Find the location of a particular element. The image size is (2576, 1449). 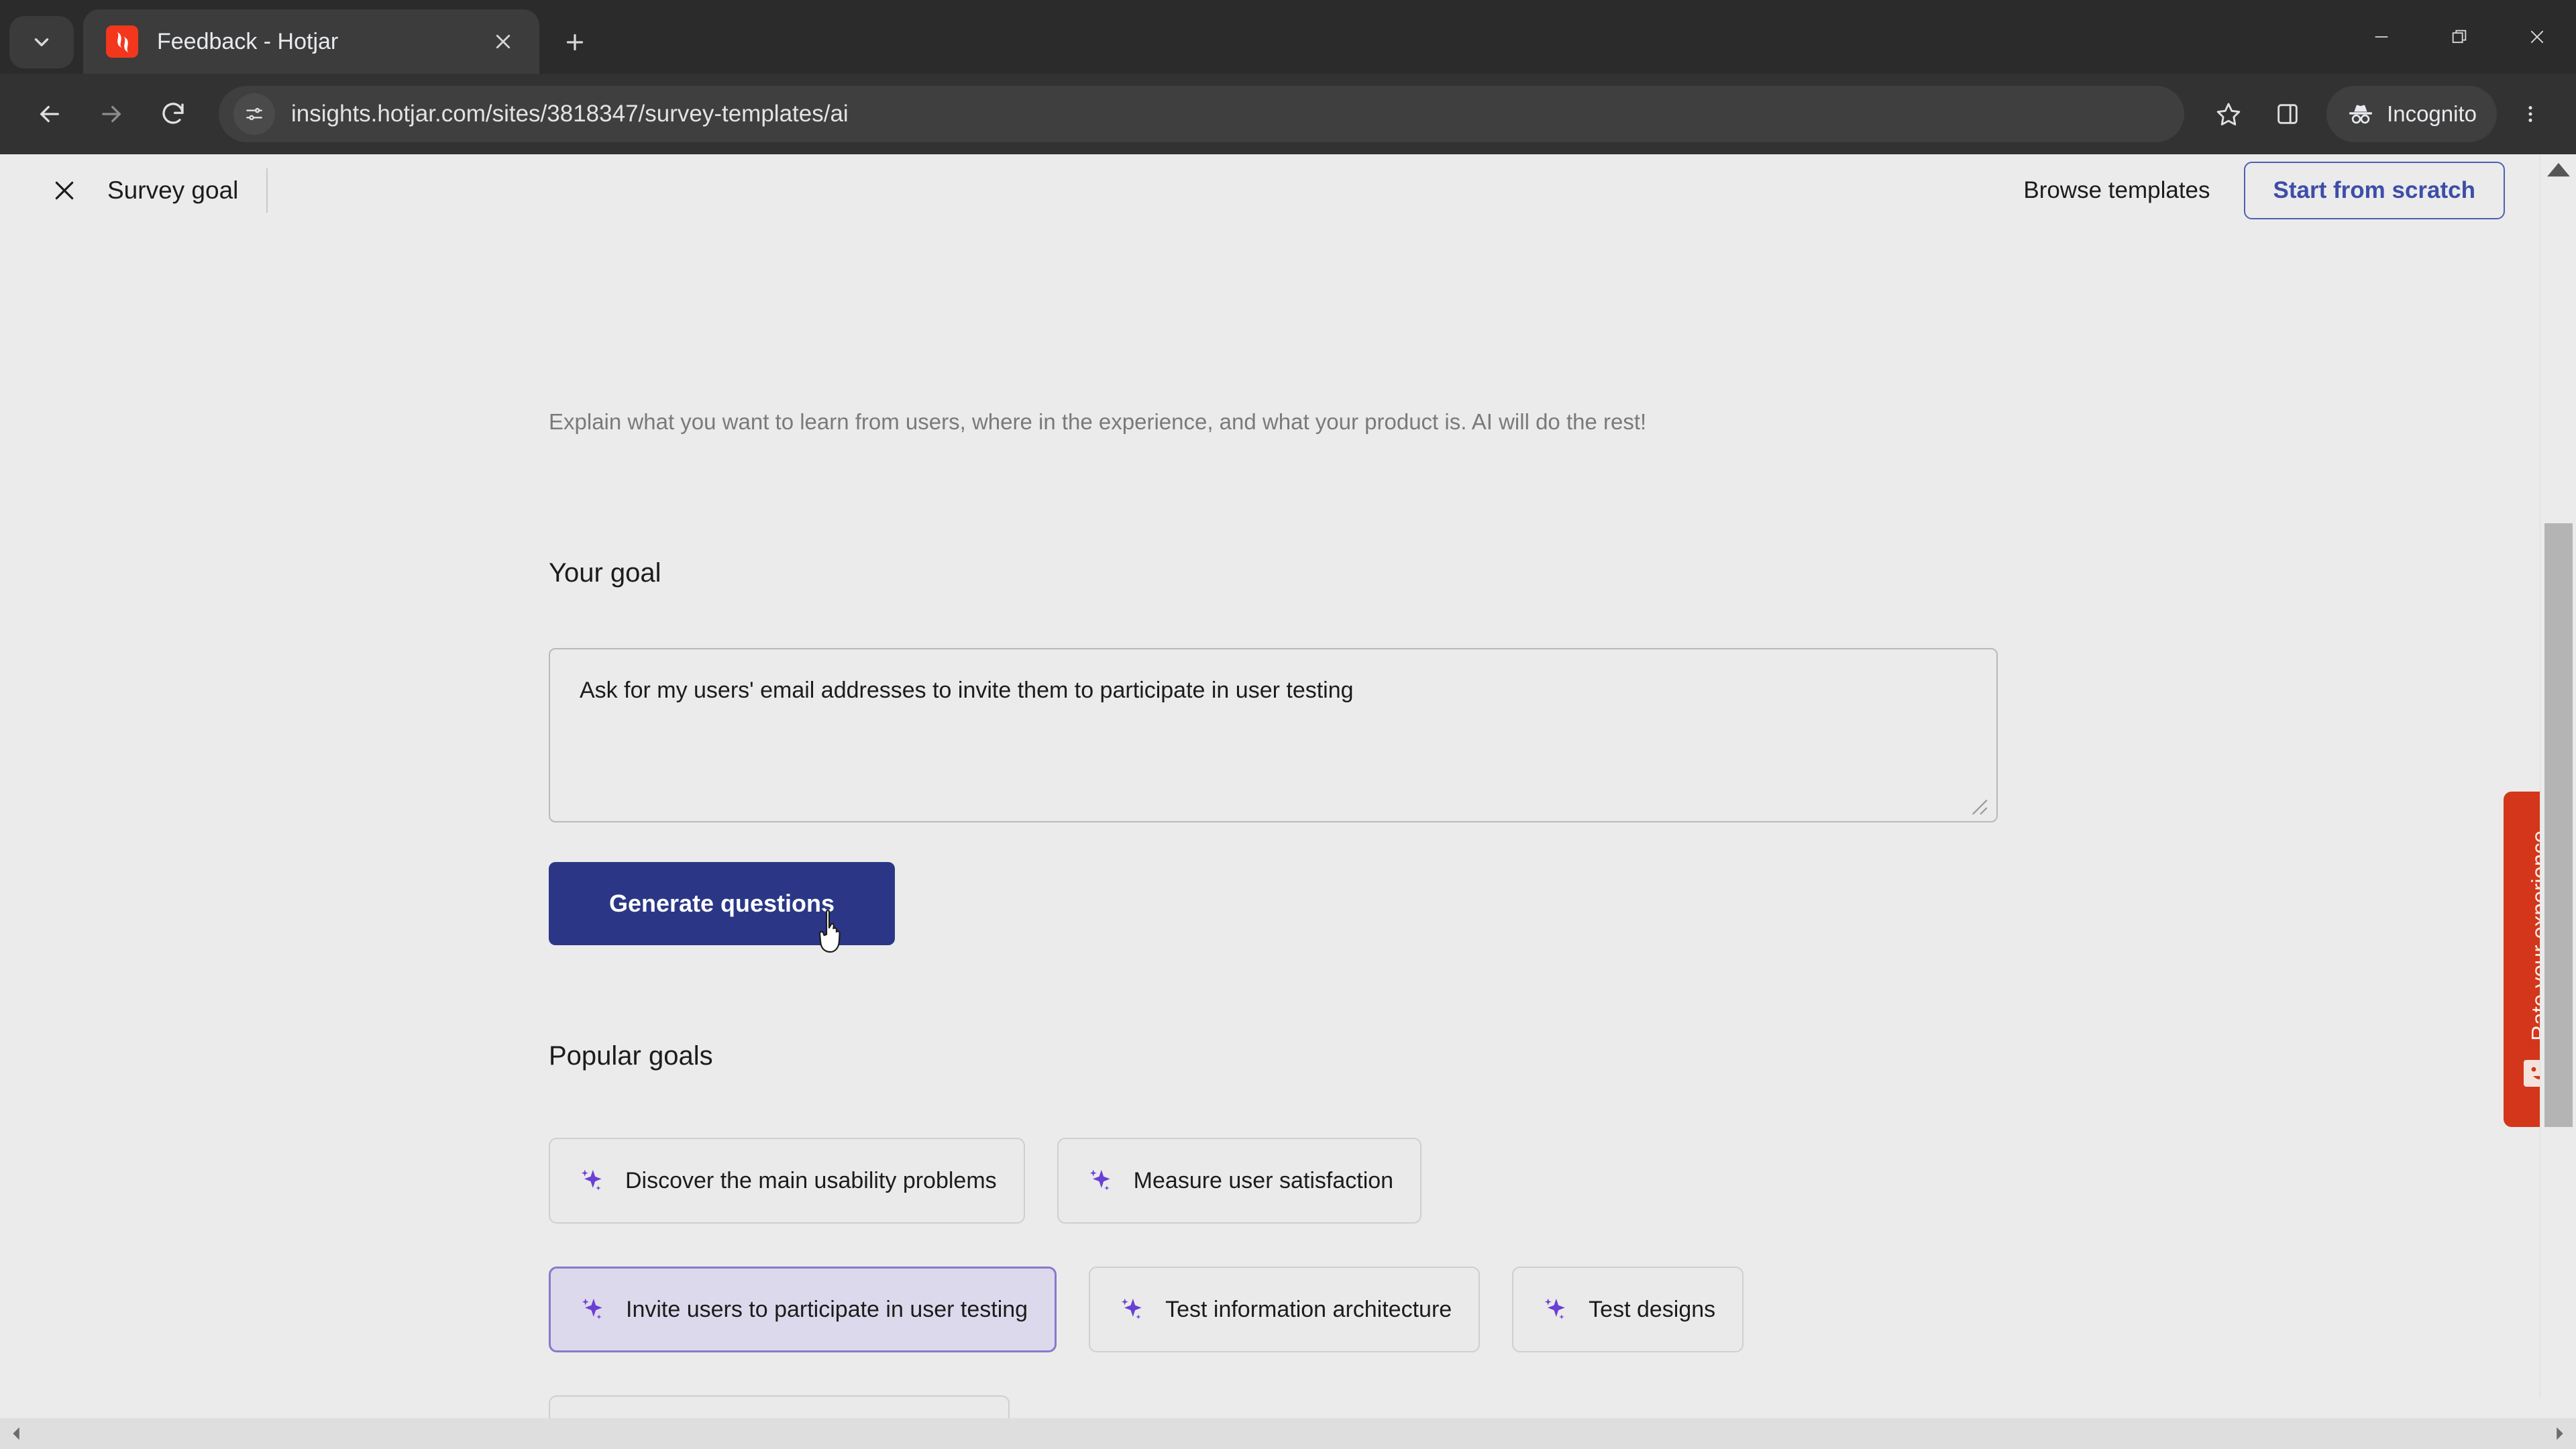

scroll-up-arrow is located at coordinates (2558, 169).